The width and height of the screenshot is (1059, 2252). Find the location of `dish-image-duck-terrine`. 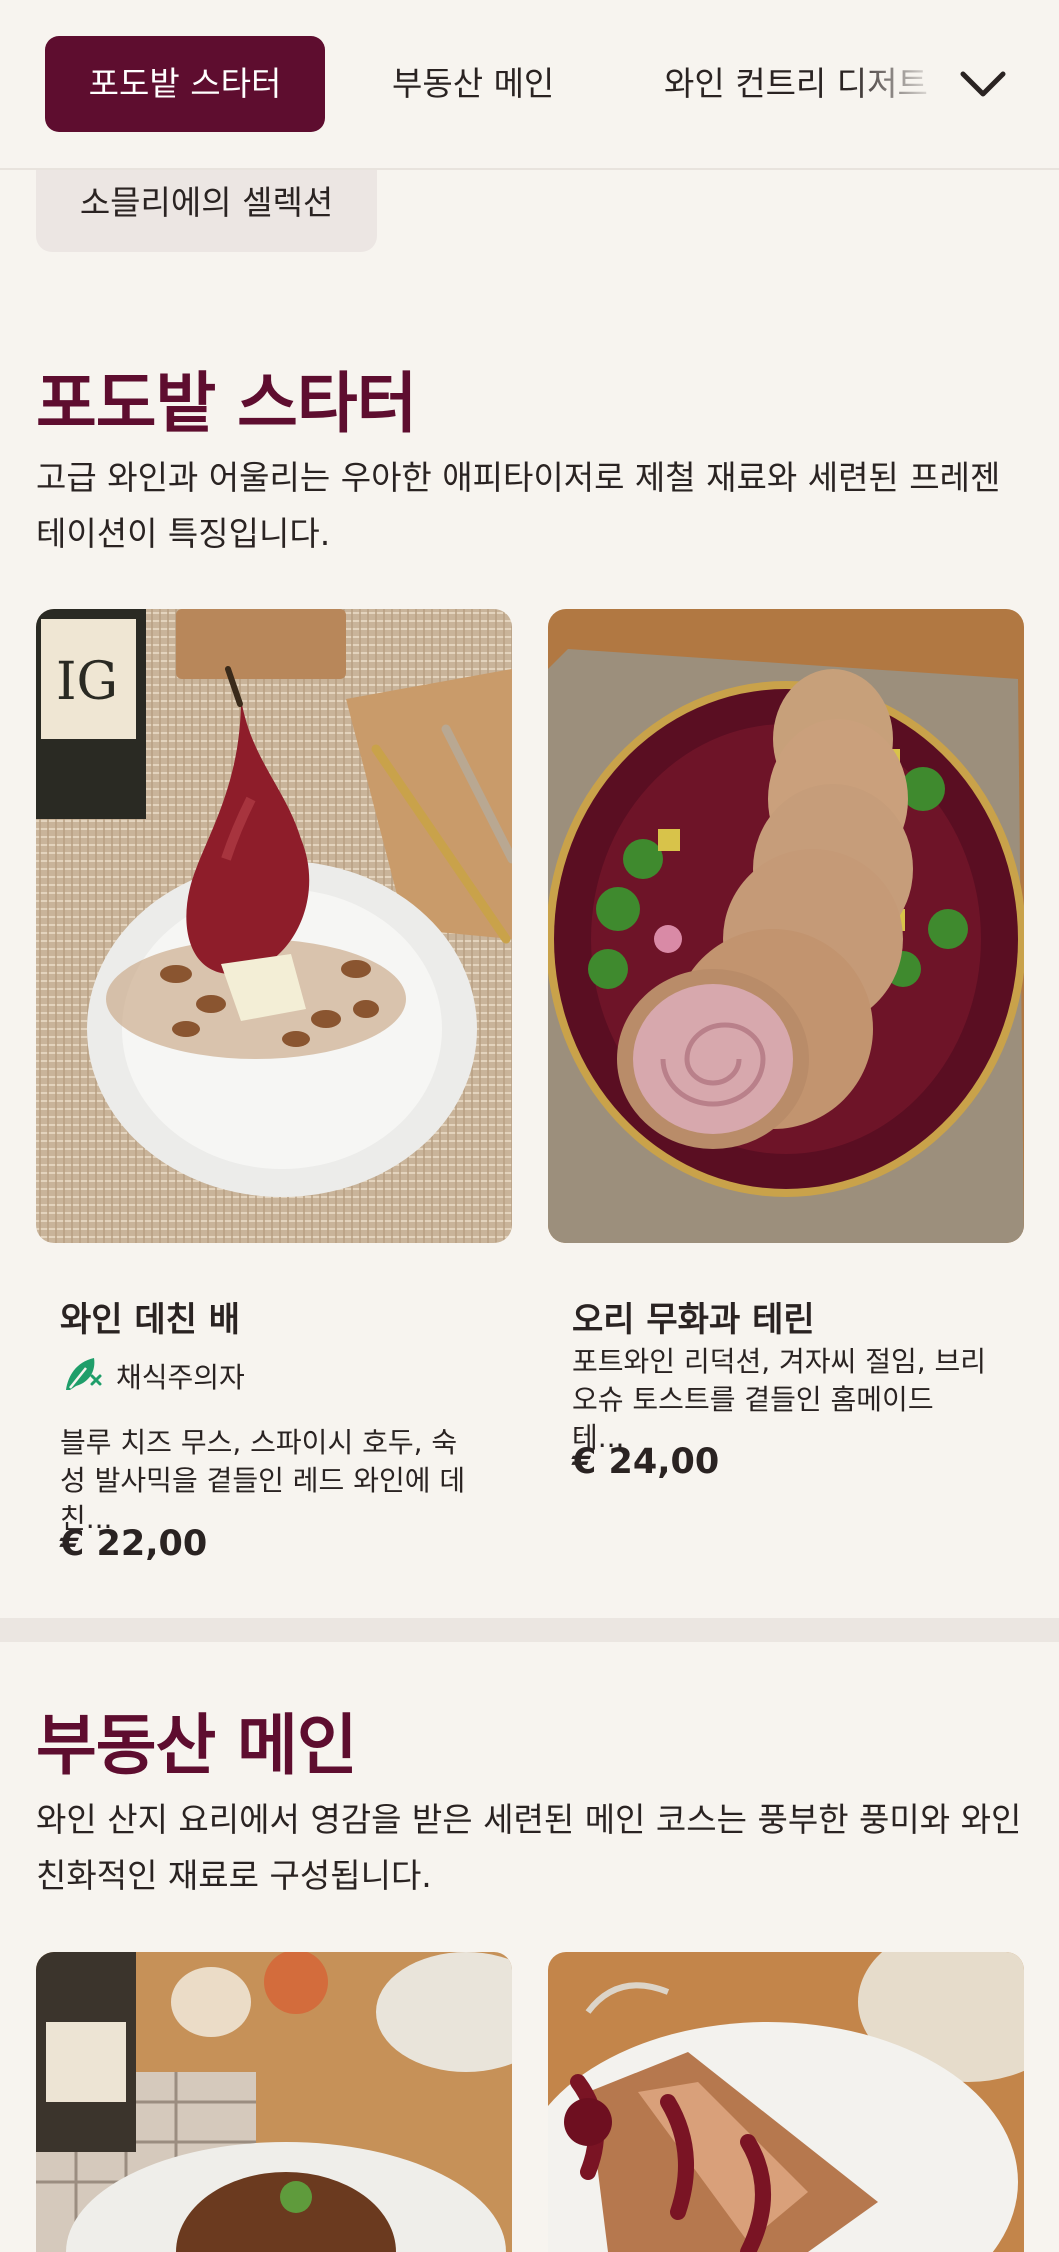

dish-image-duck-terrine is located at coordinates (786, 926).